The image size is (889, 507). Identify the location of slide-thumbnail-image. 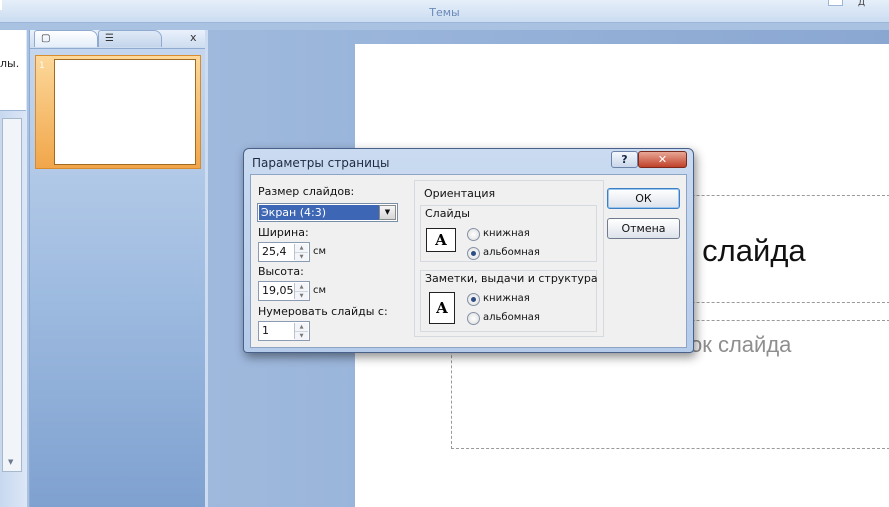
(125, 112).